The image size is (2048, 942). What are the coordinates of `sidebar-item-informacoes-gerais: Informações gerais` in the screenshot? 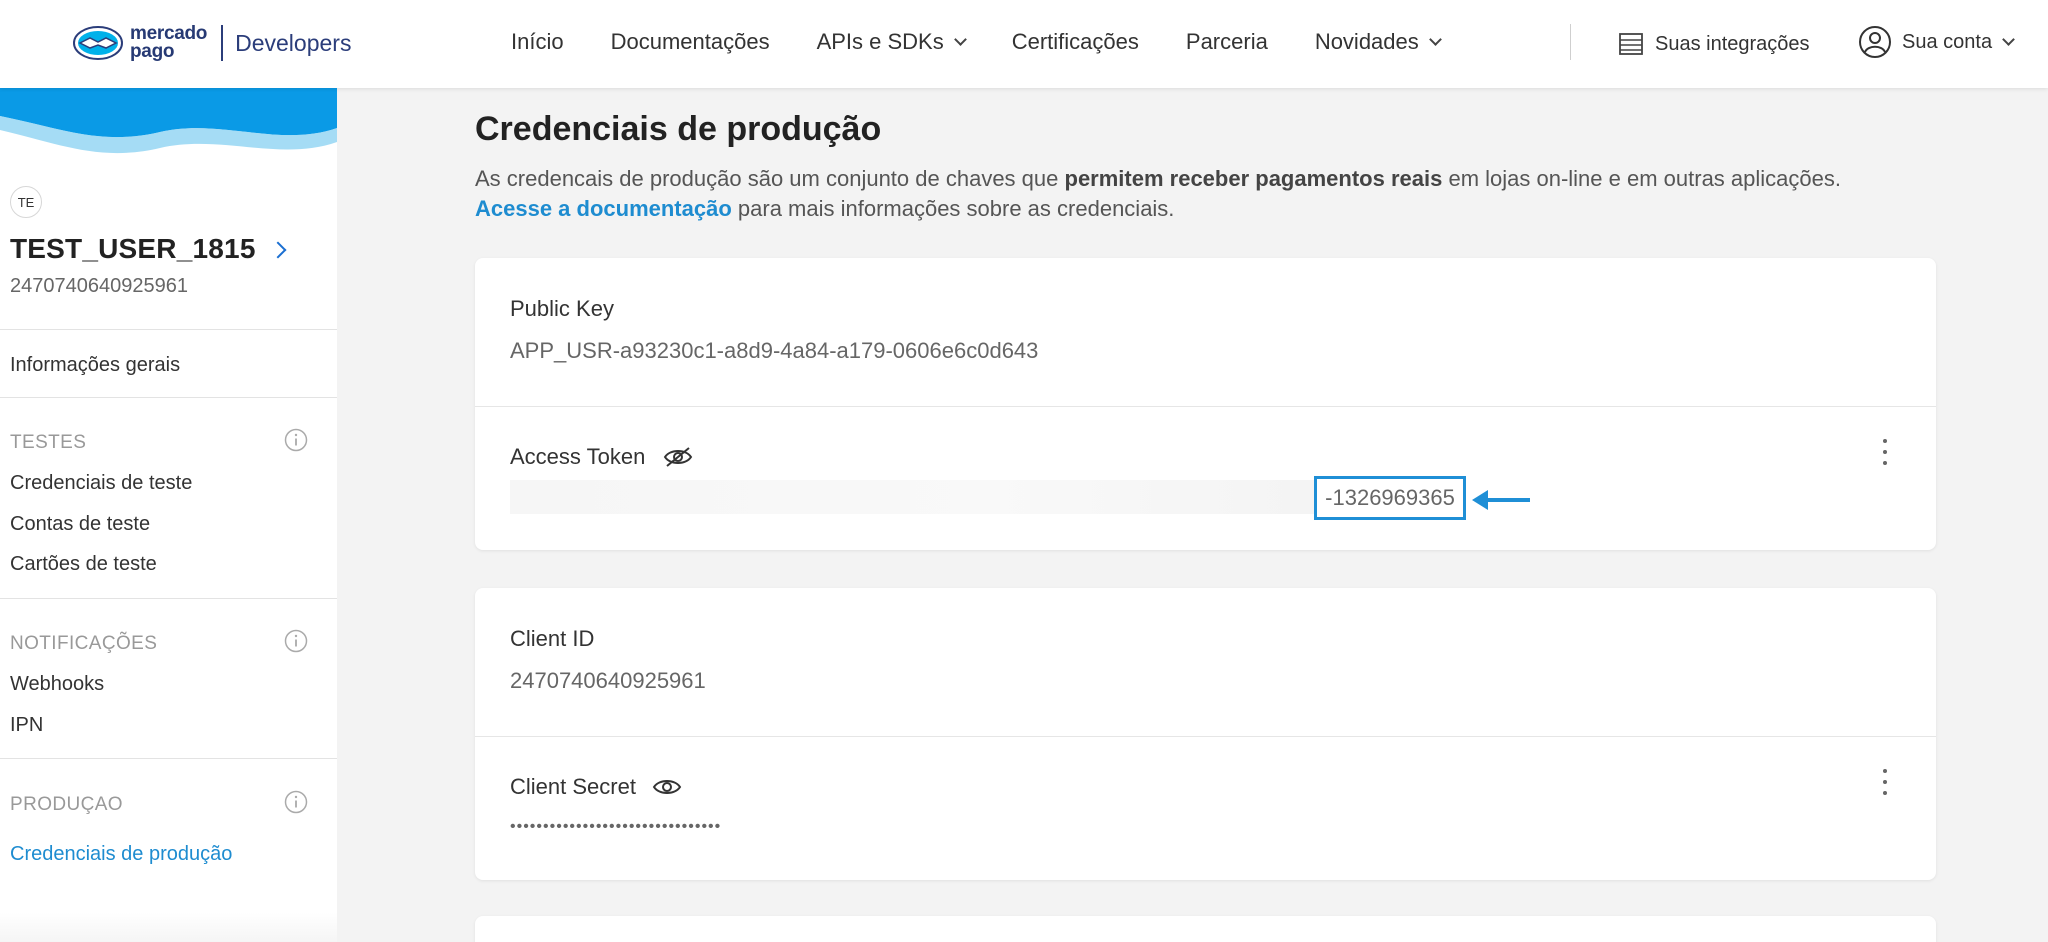 It's located at (95, 365).